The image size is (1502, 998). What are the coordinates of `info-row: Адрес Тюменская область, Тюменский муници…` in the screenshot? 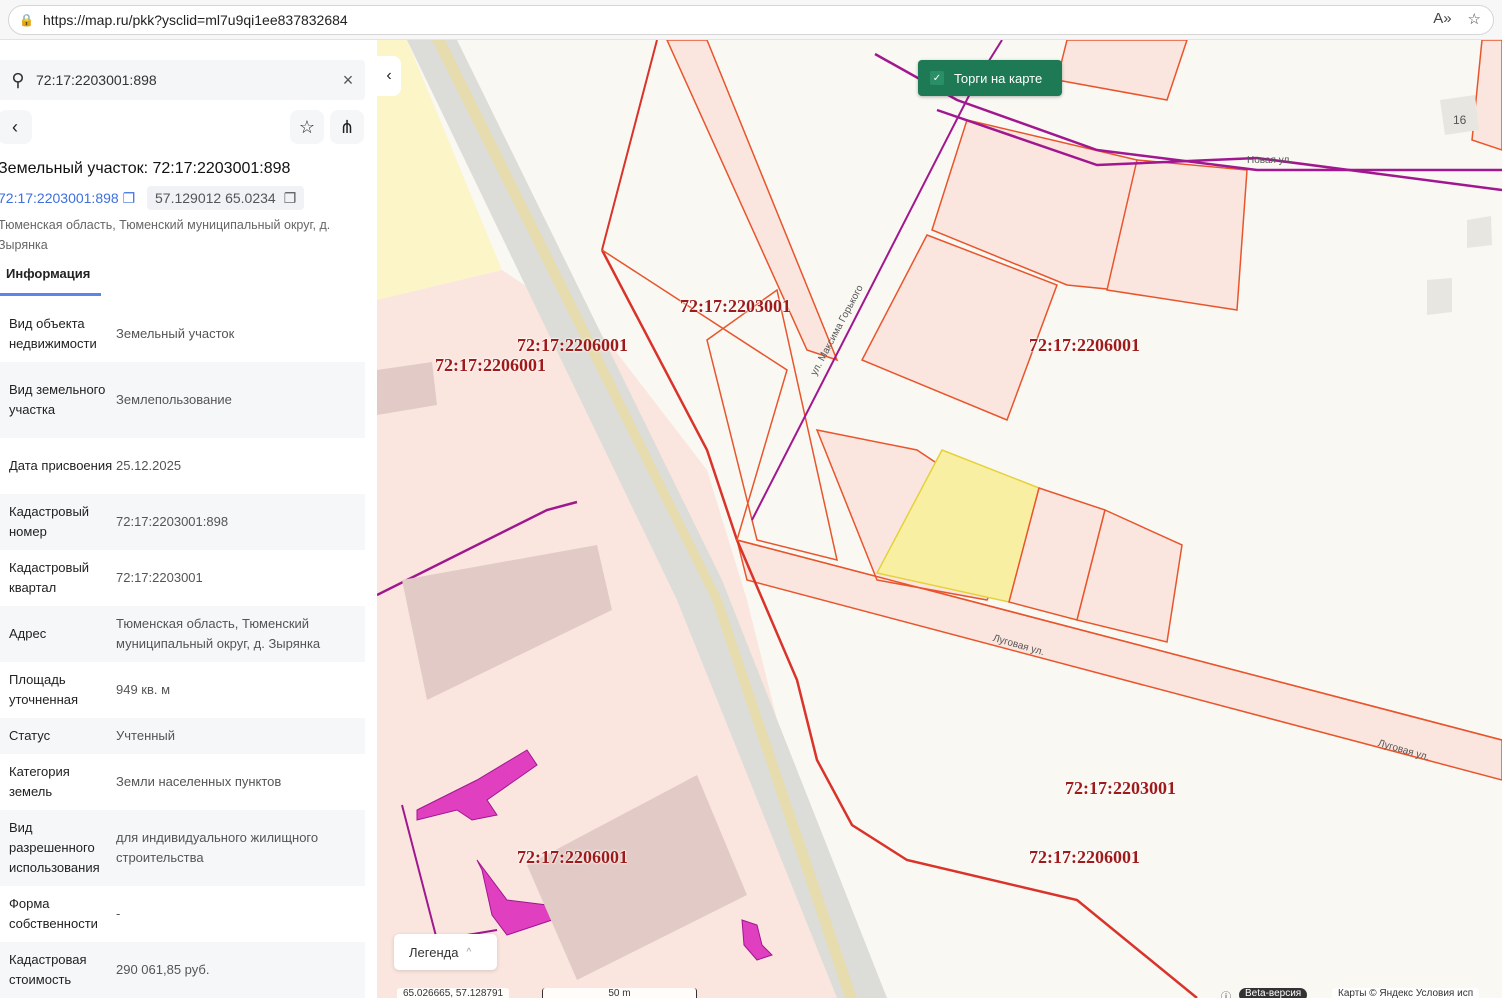 It's located at (182, 634).